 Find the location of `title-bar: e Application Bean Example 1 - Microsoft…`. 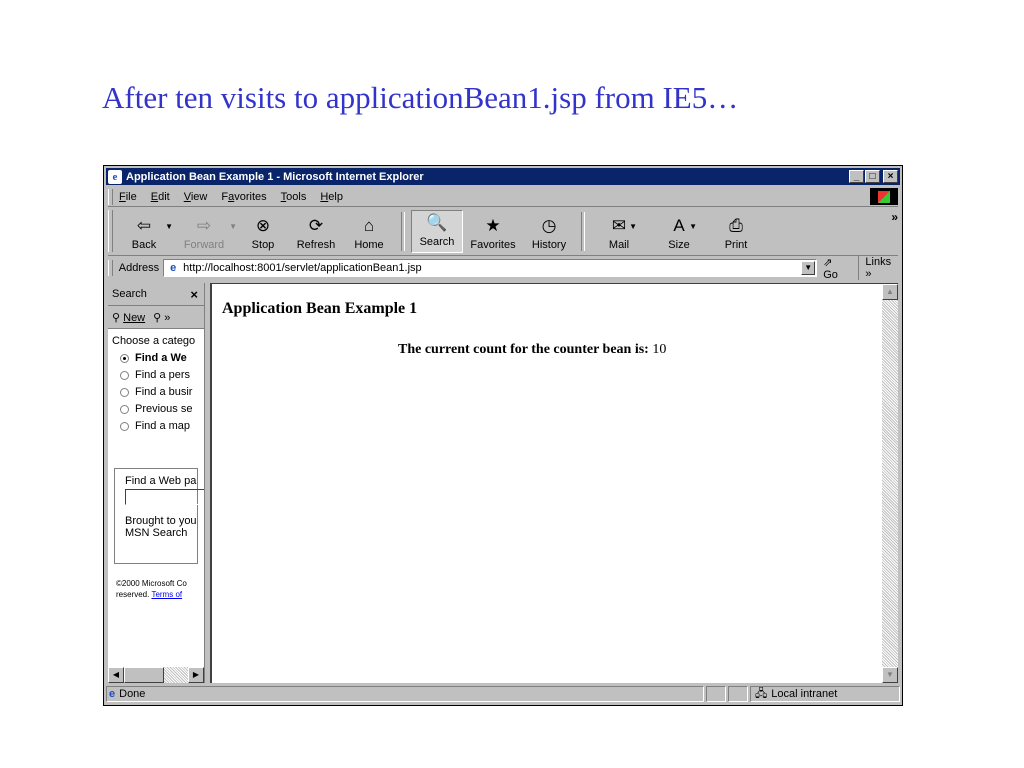

title-bar: e Application Bean Example 1 - Microsoft… is located at coordinates (503, 176).